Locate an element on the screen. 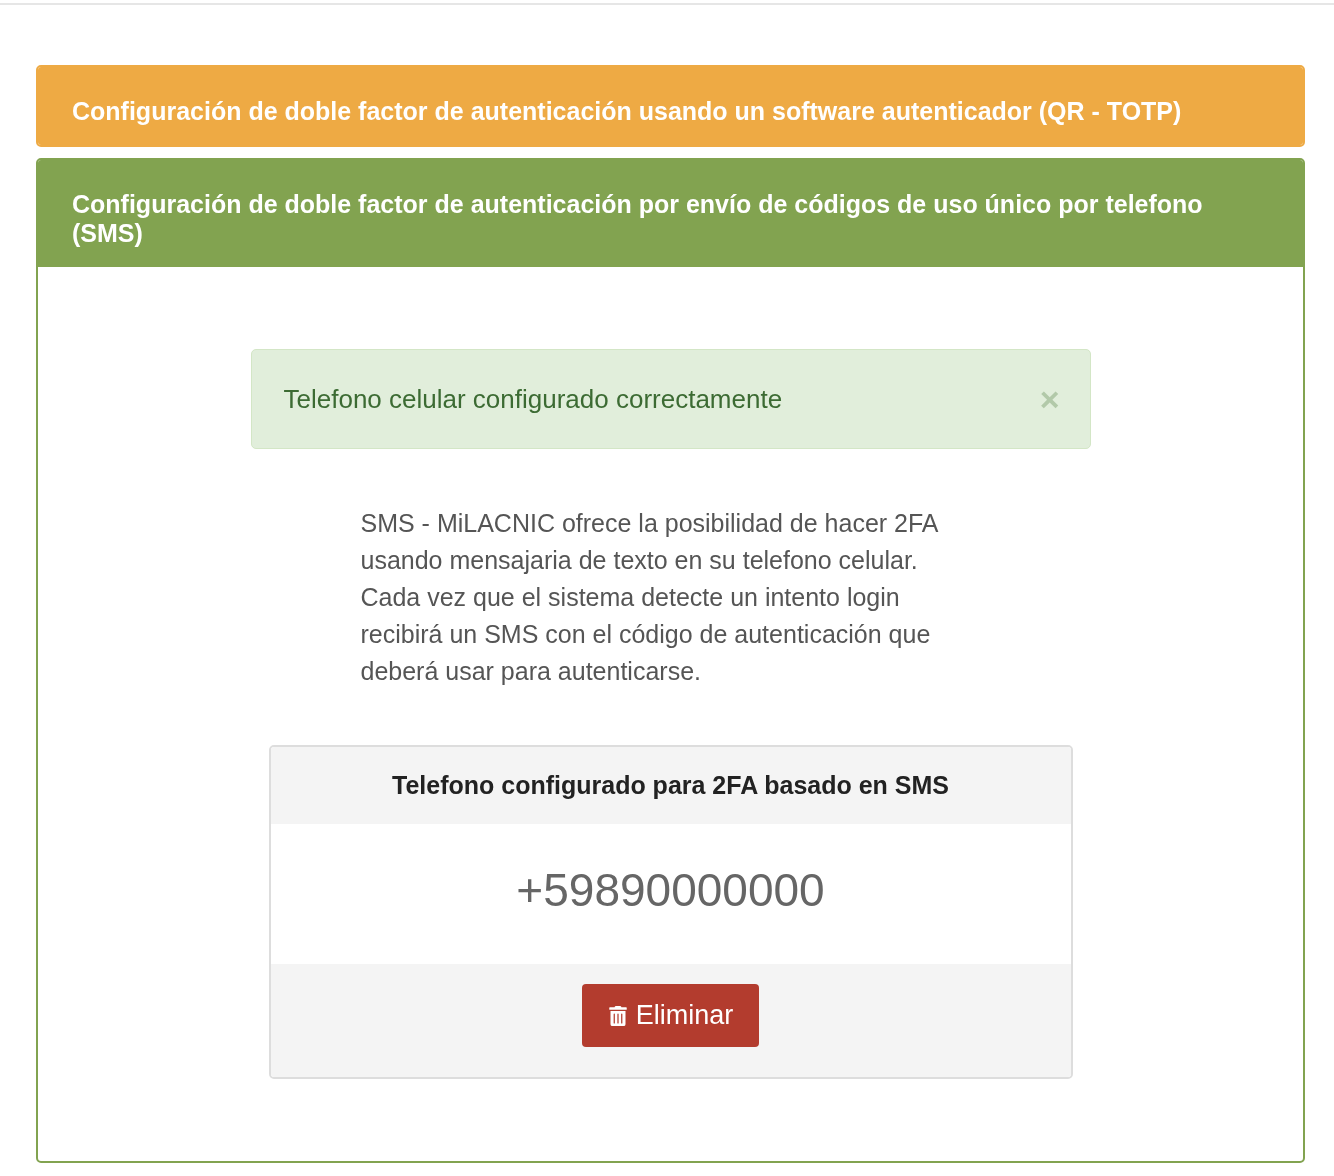 This screenshot has height=1176, width=1334. trash-icon is located at coordinates (617, 1015).